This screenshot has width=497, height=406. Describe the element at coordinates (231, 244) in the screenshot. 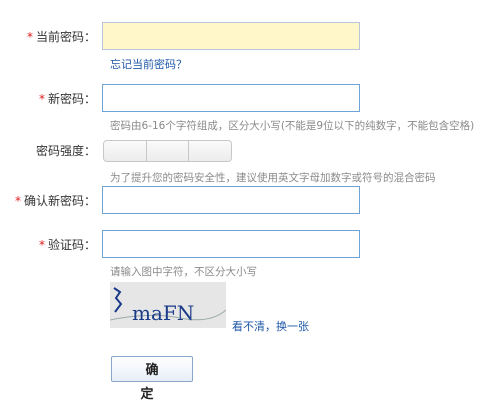

I see `captcha-input` at that location.